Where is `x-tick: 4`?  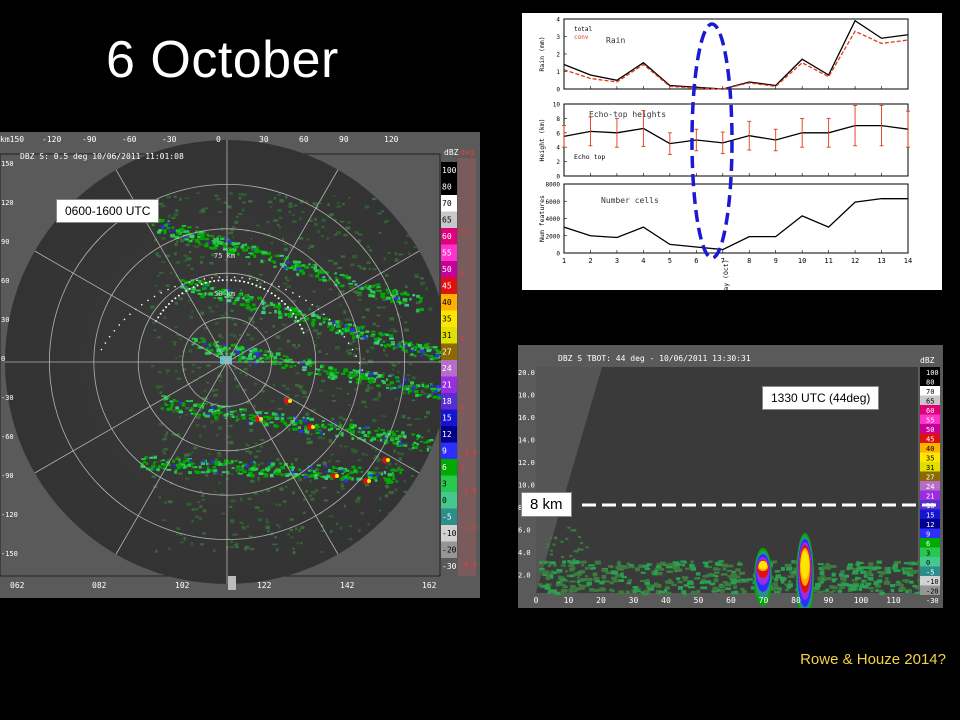 x-tick: 4 is located at coordinates (643, 261).